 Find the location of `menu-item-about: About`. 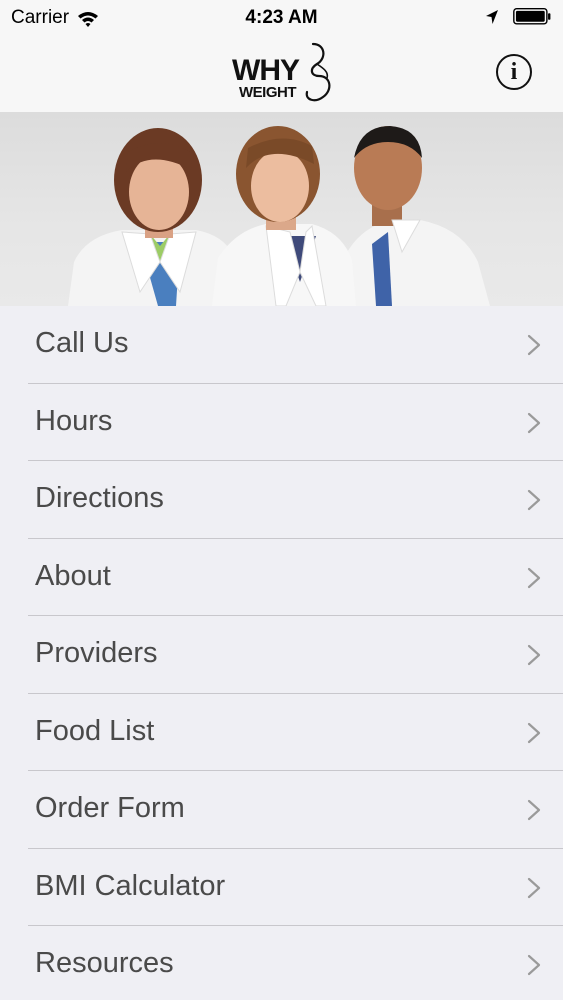

menu-item-about: About is located at coordinates (281, 578).